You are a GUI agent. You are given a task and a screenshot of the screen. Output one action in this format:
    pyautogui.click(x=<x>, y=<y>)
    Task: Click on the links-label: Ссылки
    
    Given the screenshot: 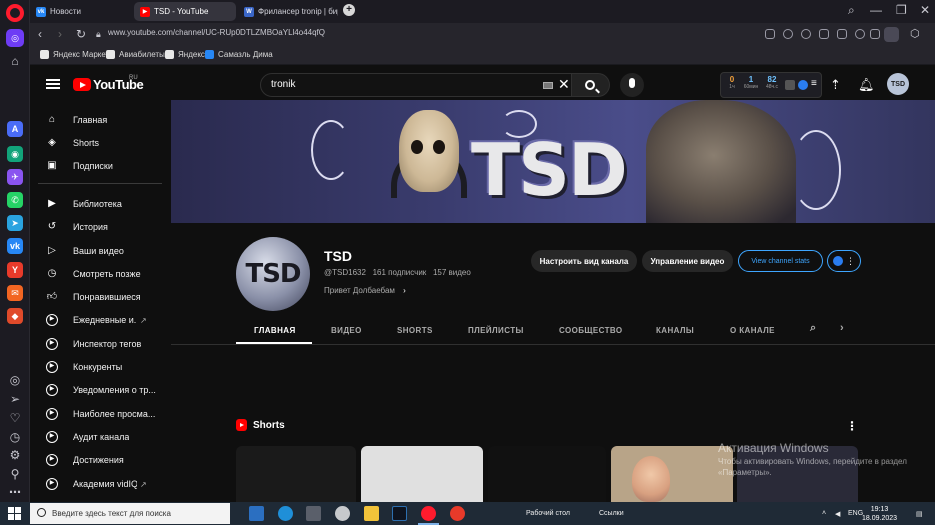 What is the action you would take?
    pyautogui.click(x=611, y=513)
    